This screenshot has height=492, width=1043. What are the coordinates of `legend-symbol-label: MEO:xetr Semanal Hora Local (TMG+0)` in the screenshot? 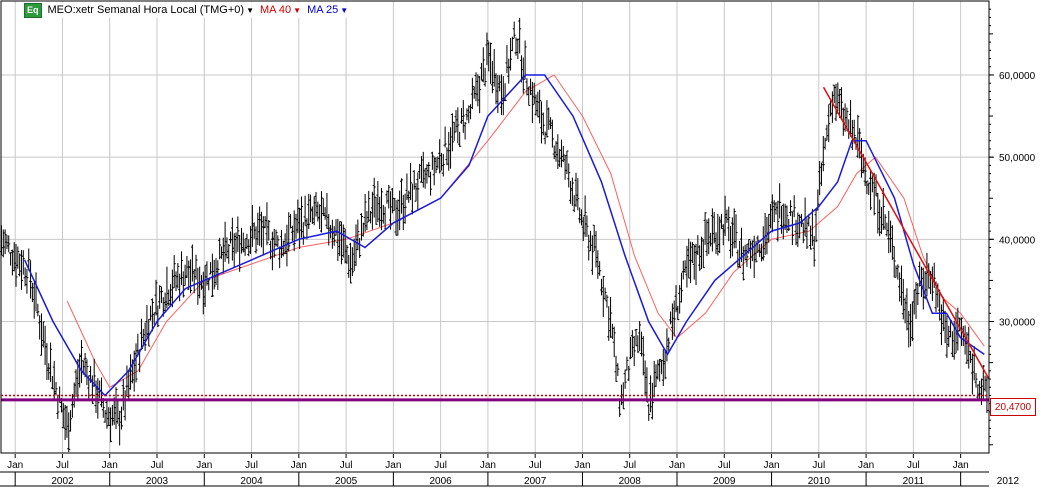 It's located at (146, 10).